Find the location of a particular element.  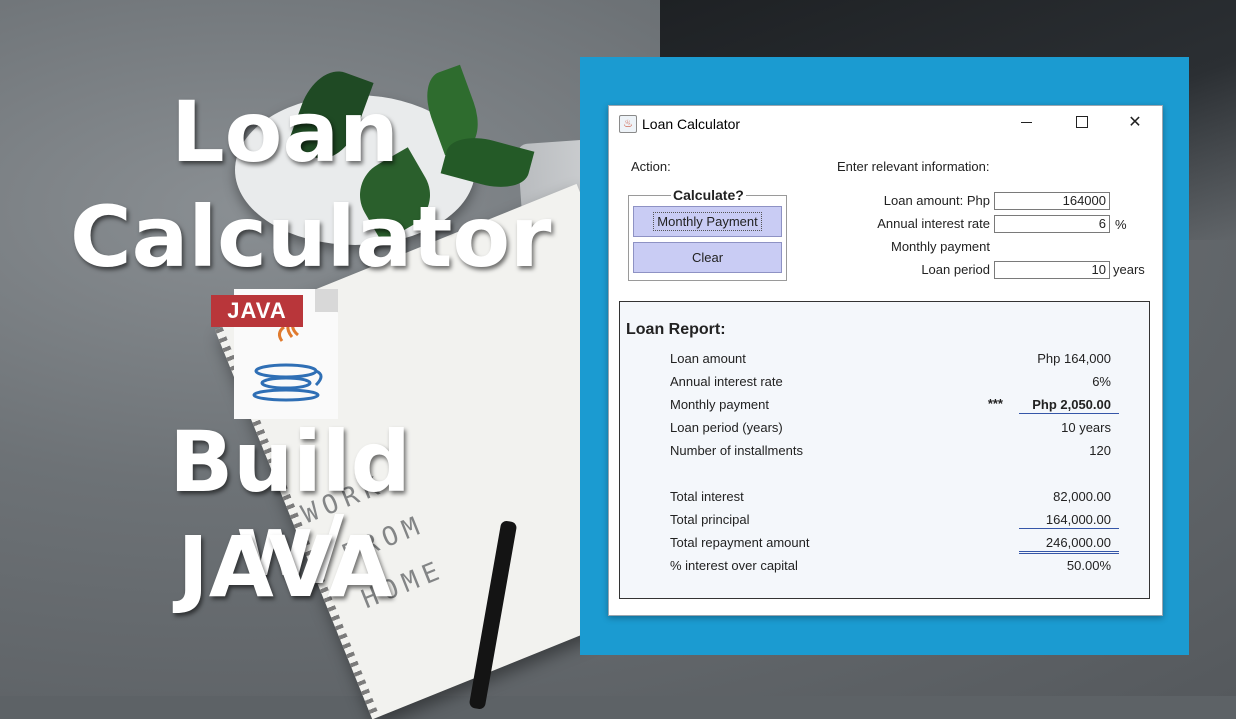

monthly-payment-button: Monthly Payment is located at coordinates (707, 221).